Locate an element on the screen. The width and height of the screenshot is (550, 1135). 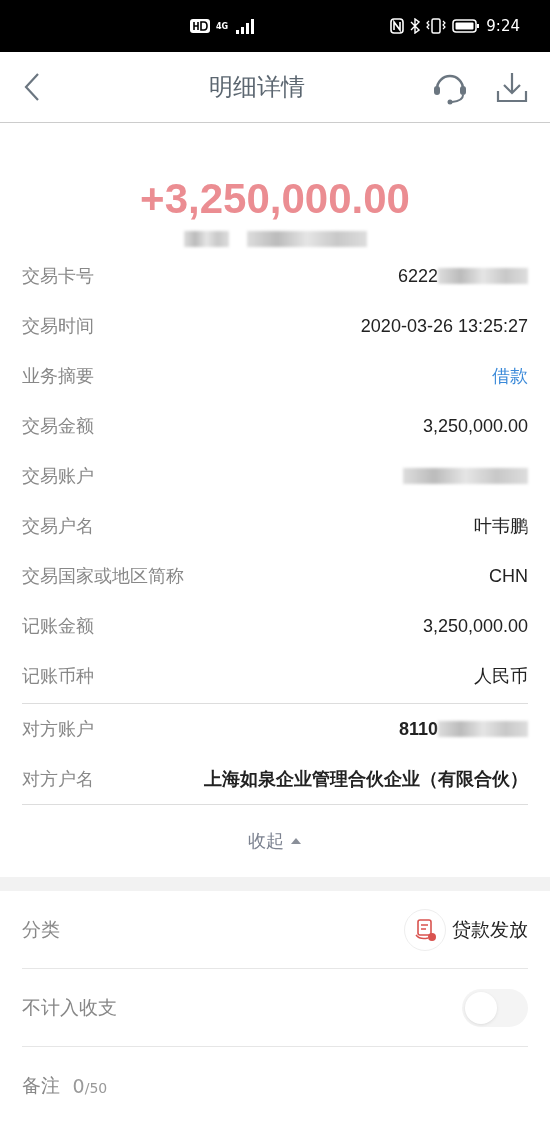
field-label: 记账金额 is located at coordinates (58, 626).